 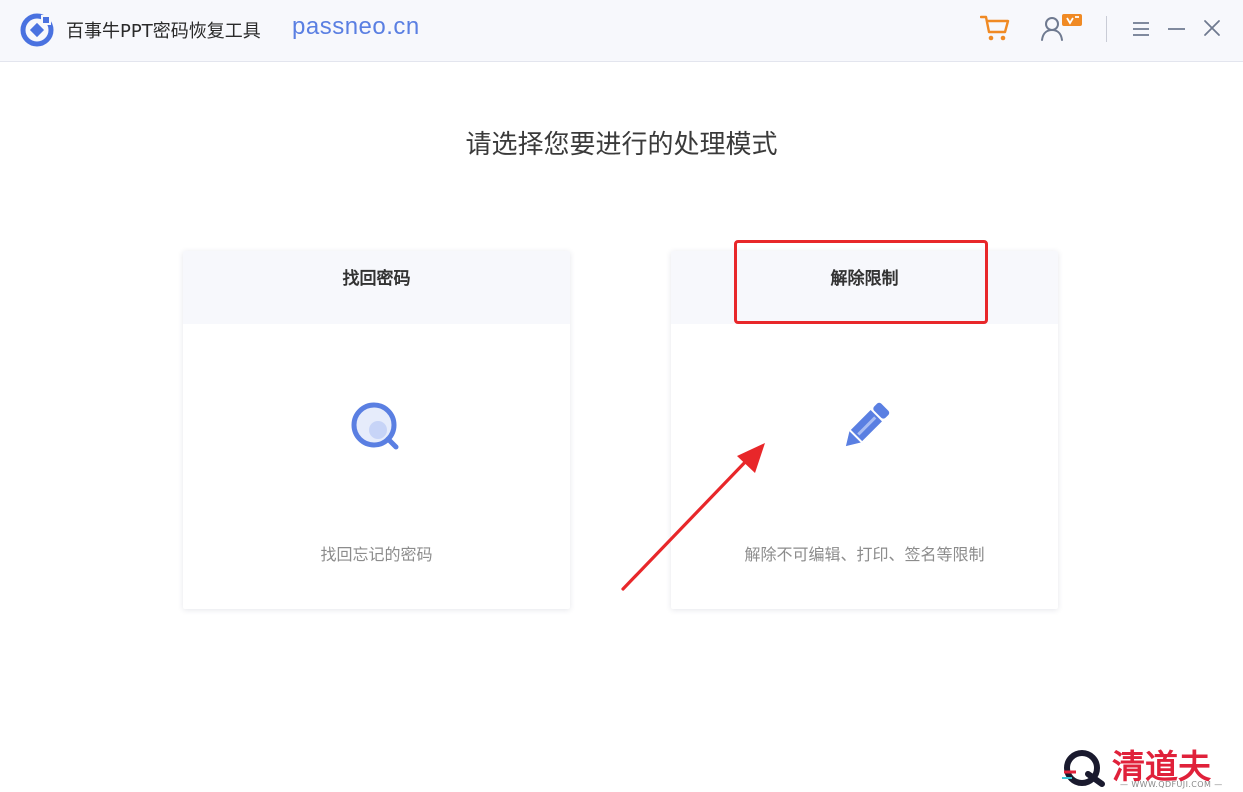 I want to click on watermark-url: — WWW.QDFUJI.COM —, so click(x=1171, y=784).